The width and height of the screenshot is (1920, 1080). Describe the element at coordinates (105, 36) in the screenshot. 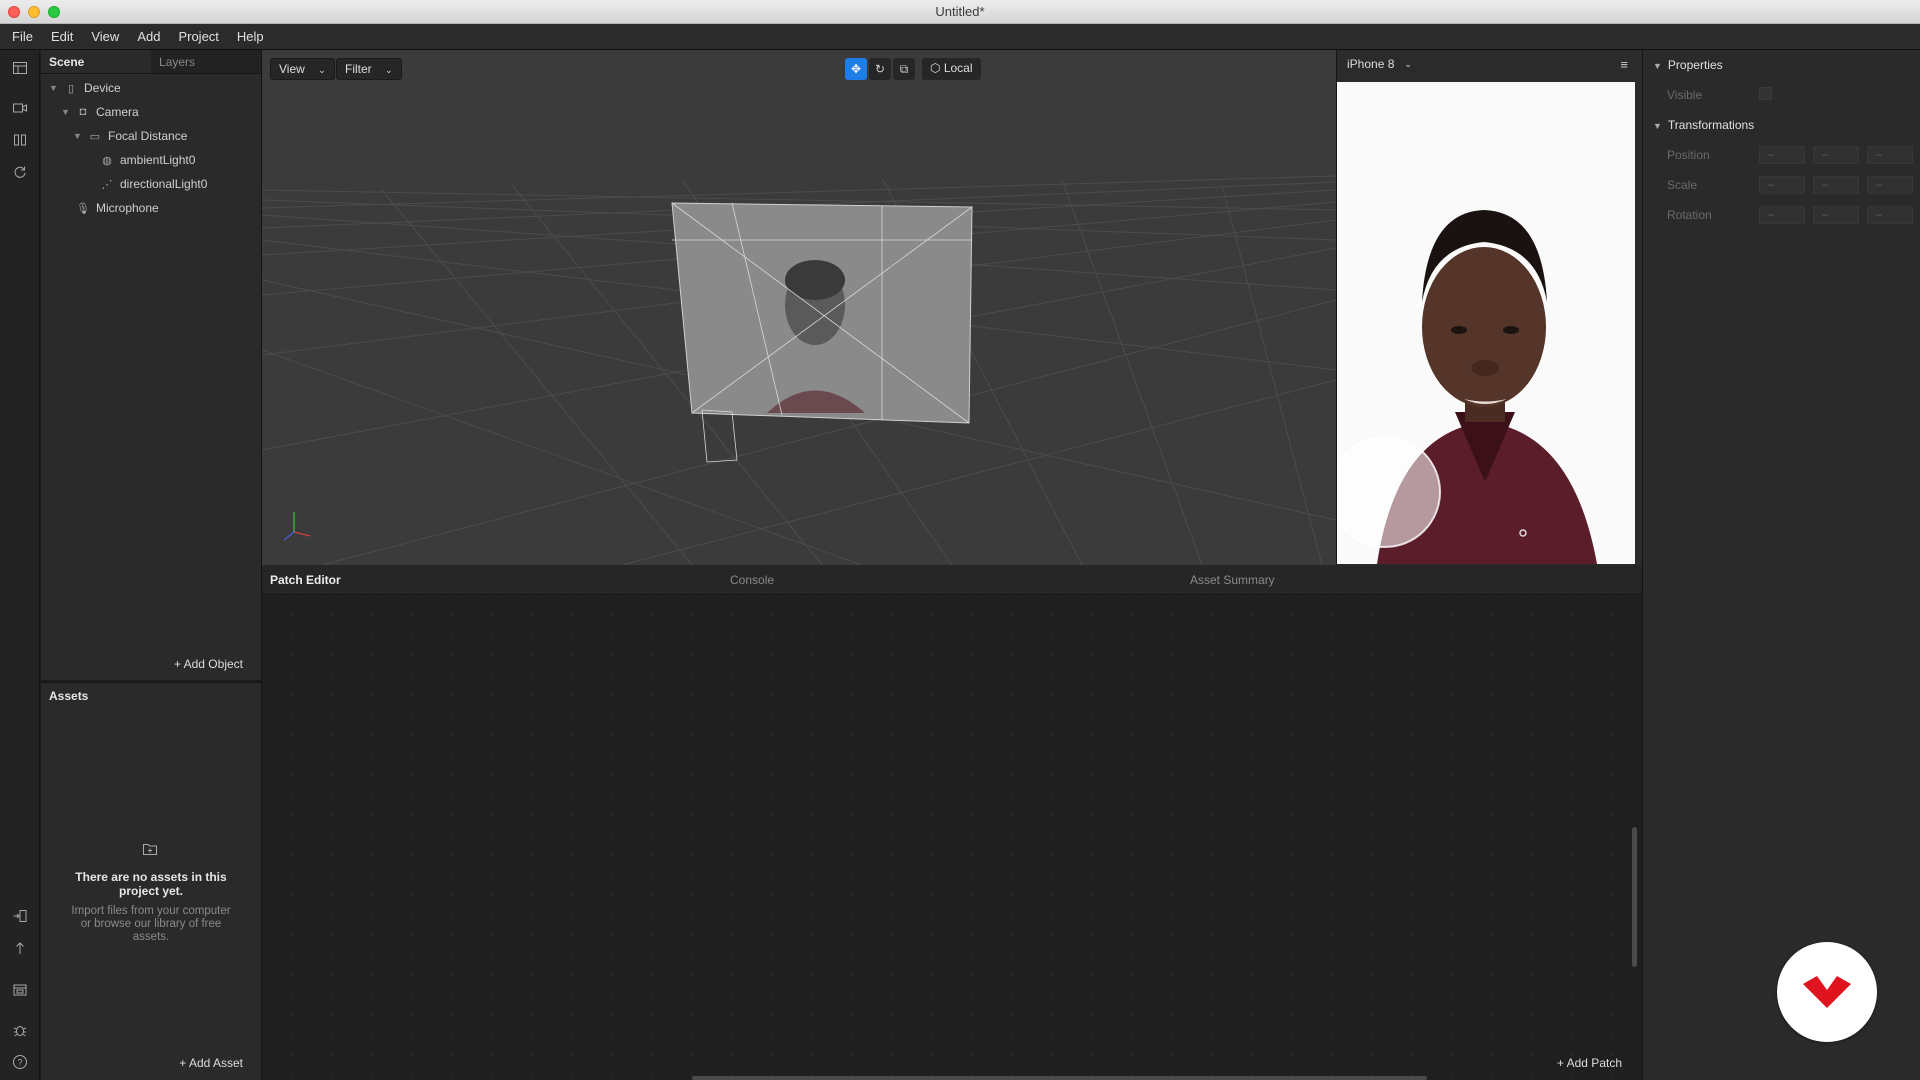

I see `menu-view: View` at that location.